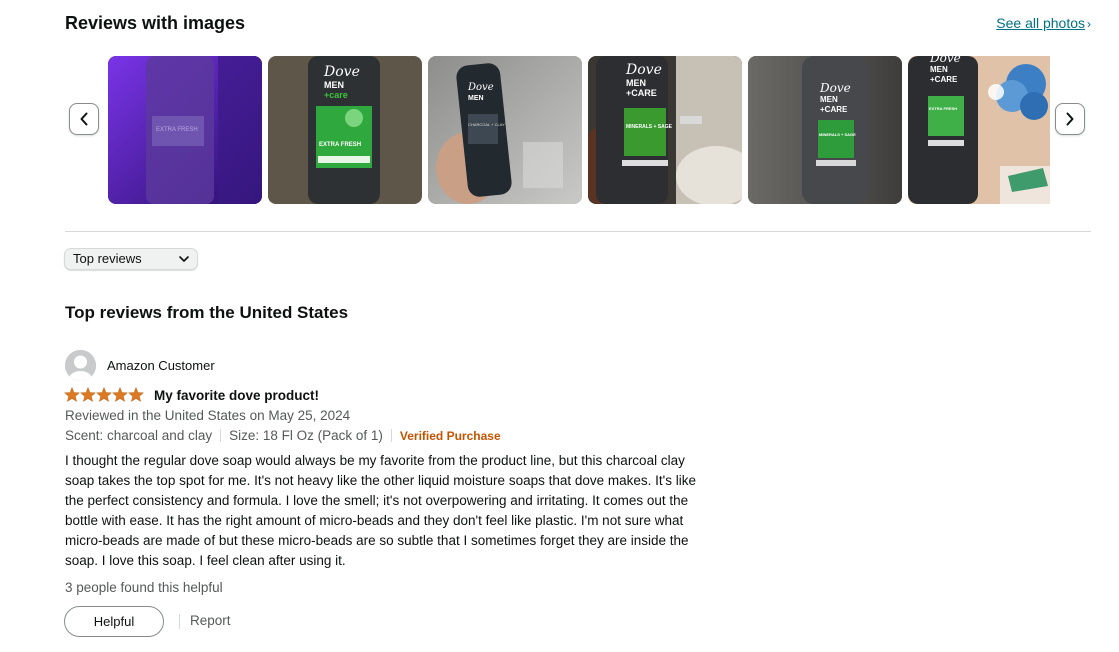 This screenshot has height=652, width=1119. What do you see at coordinates (505, 130) in the screenshot?
I see `review-image-thumbnail: Dove MEN CHARCOAL + CLAY` at bounding box center [505, 130].